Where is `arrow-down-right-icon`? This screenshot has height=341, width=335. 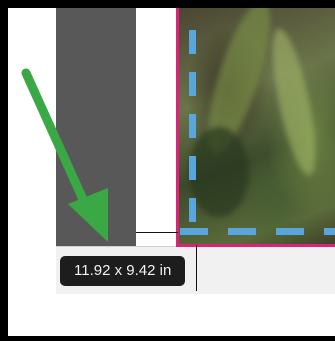
arrow-down-right-icon is located at coordinates (64, 155).